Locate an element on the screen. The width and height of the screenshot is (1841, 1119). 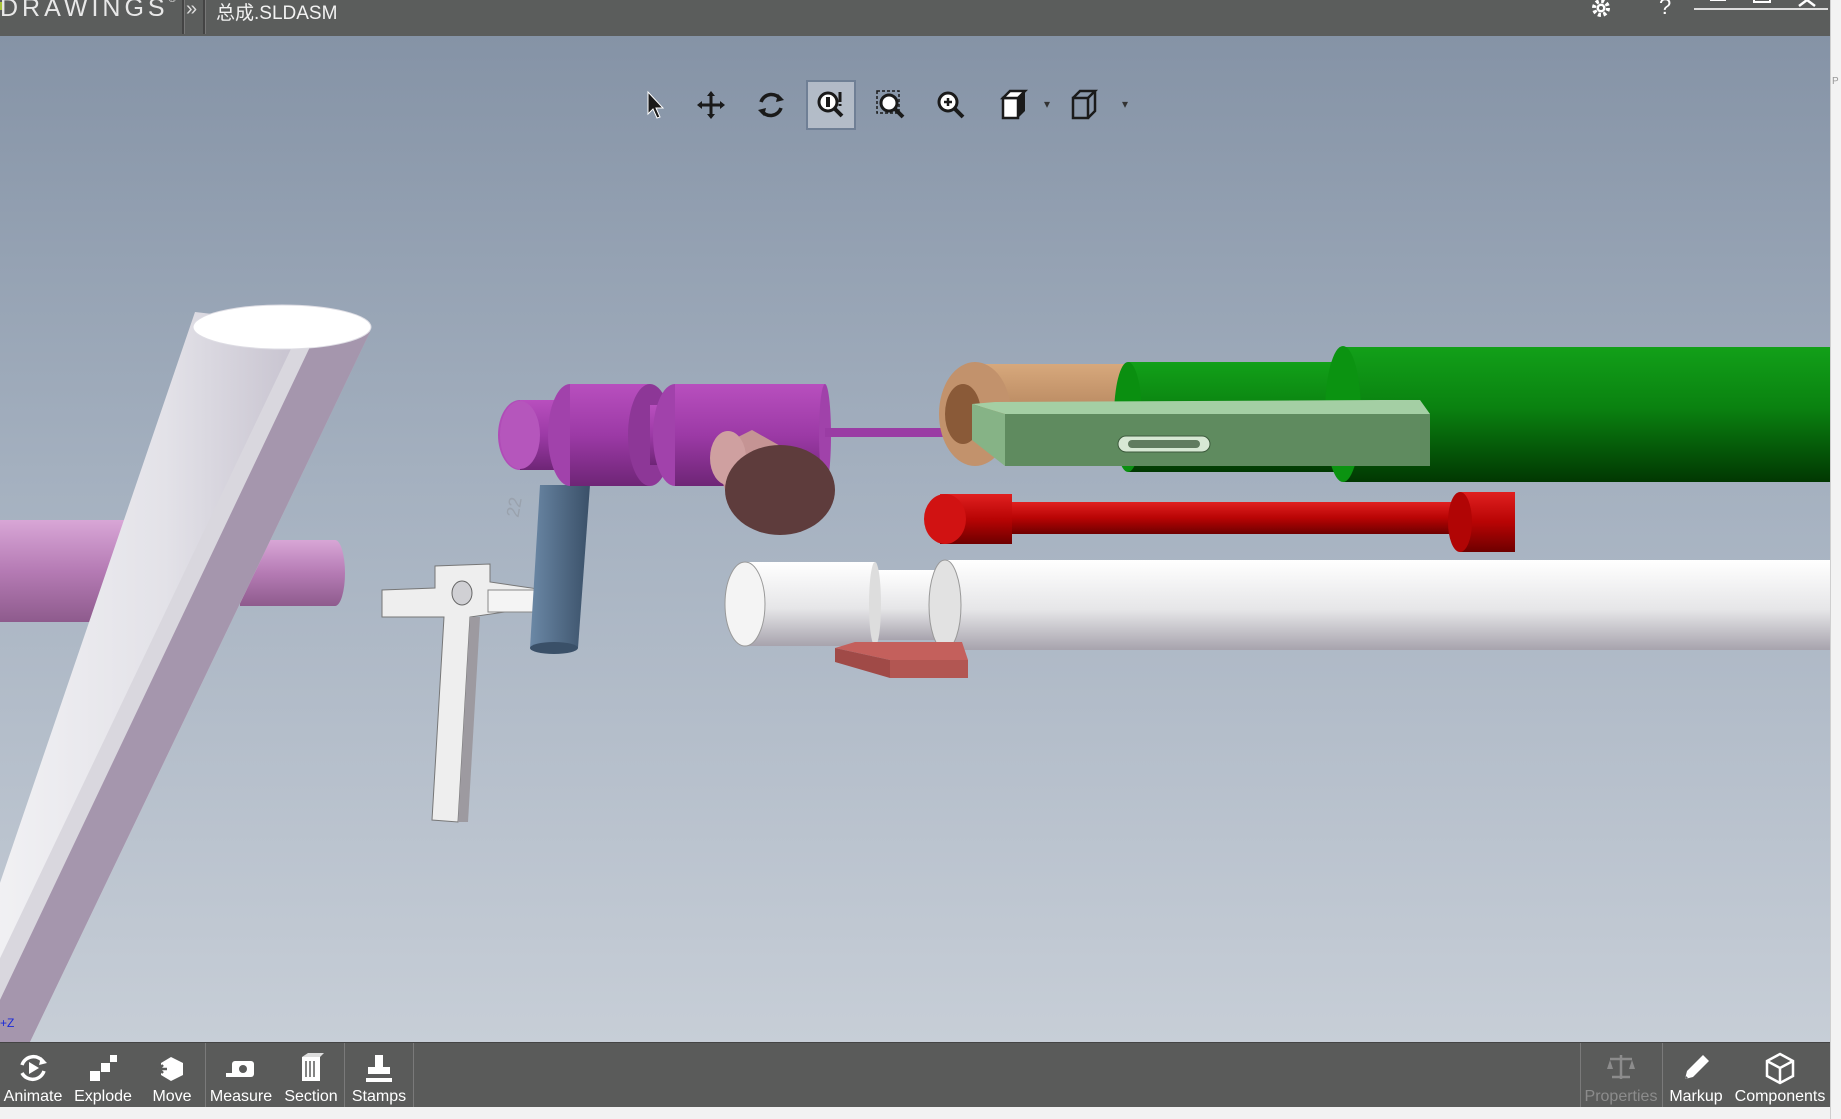
right-edge-panel is located at coordinates (1835, 559).